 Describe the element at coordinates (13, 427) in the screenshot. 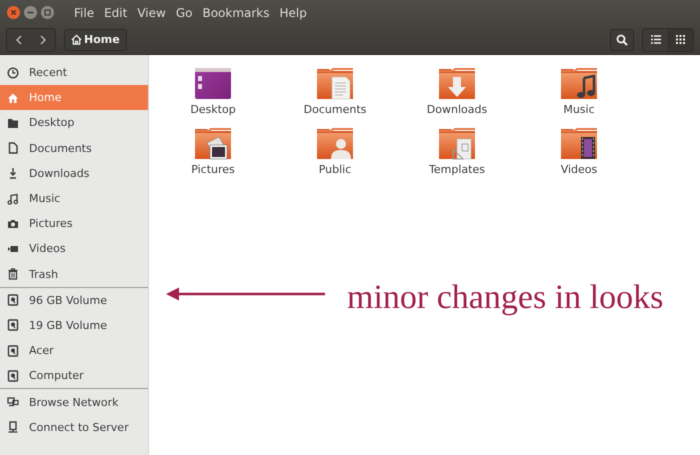

I see `server-icon` at that location.